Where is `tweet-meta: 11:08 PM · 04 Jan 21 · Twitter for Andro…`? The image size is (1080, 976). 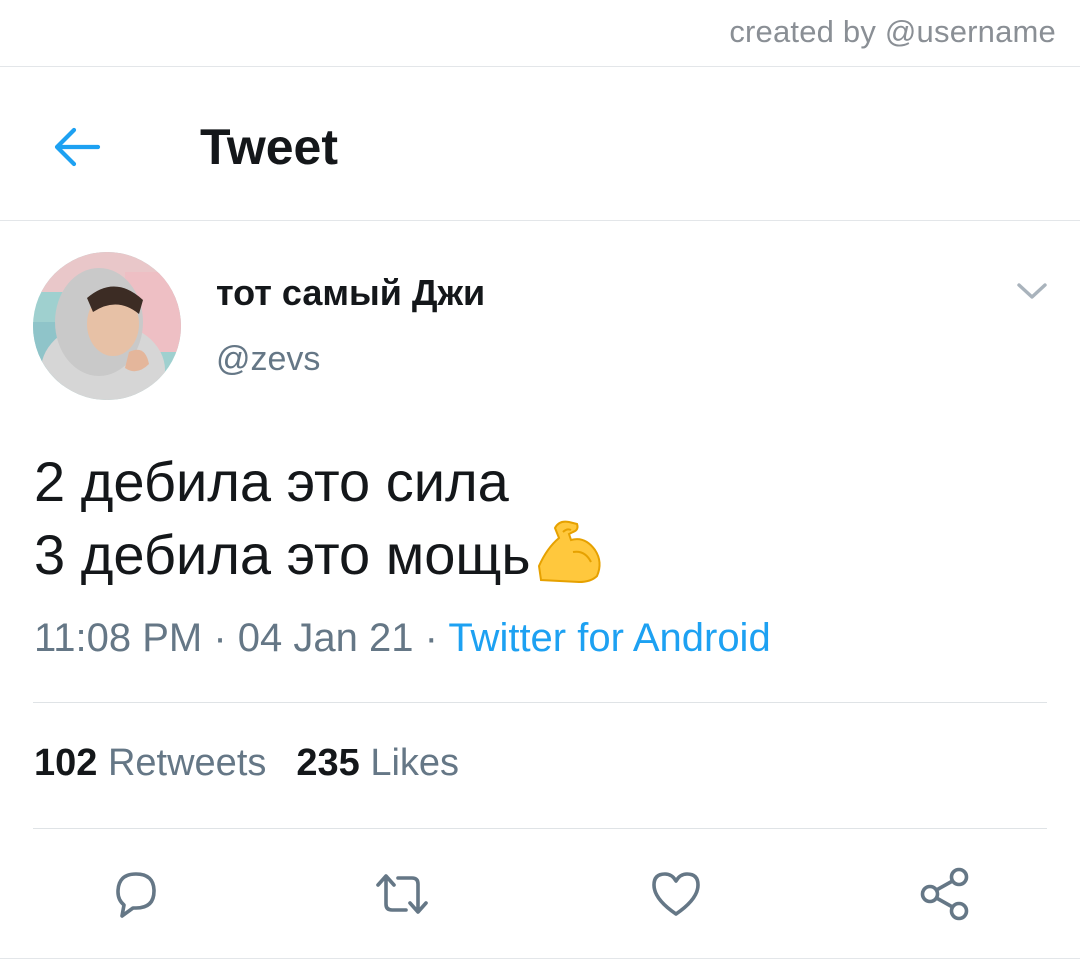 tweet-meta: 11:08 PM · 04 Jan 21 · Twitter for Andro… is located at coordinates (402, 638).